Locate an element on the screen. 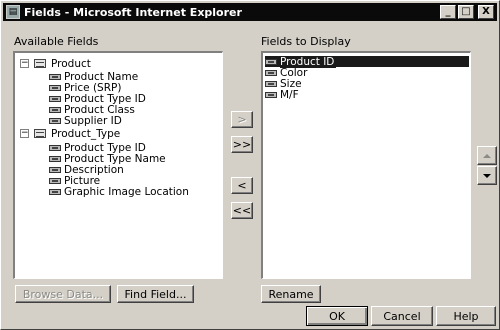  add-all-fields-button: >> is located at coordinates (242, 144).